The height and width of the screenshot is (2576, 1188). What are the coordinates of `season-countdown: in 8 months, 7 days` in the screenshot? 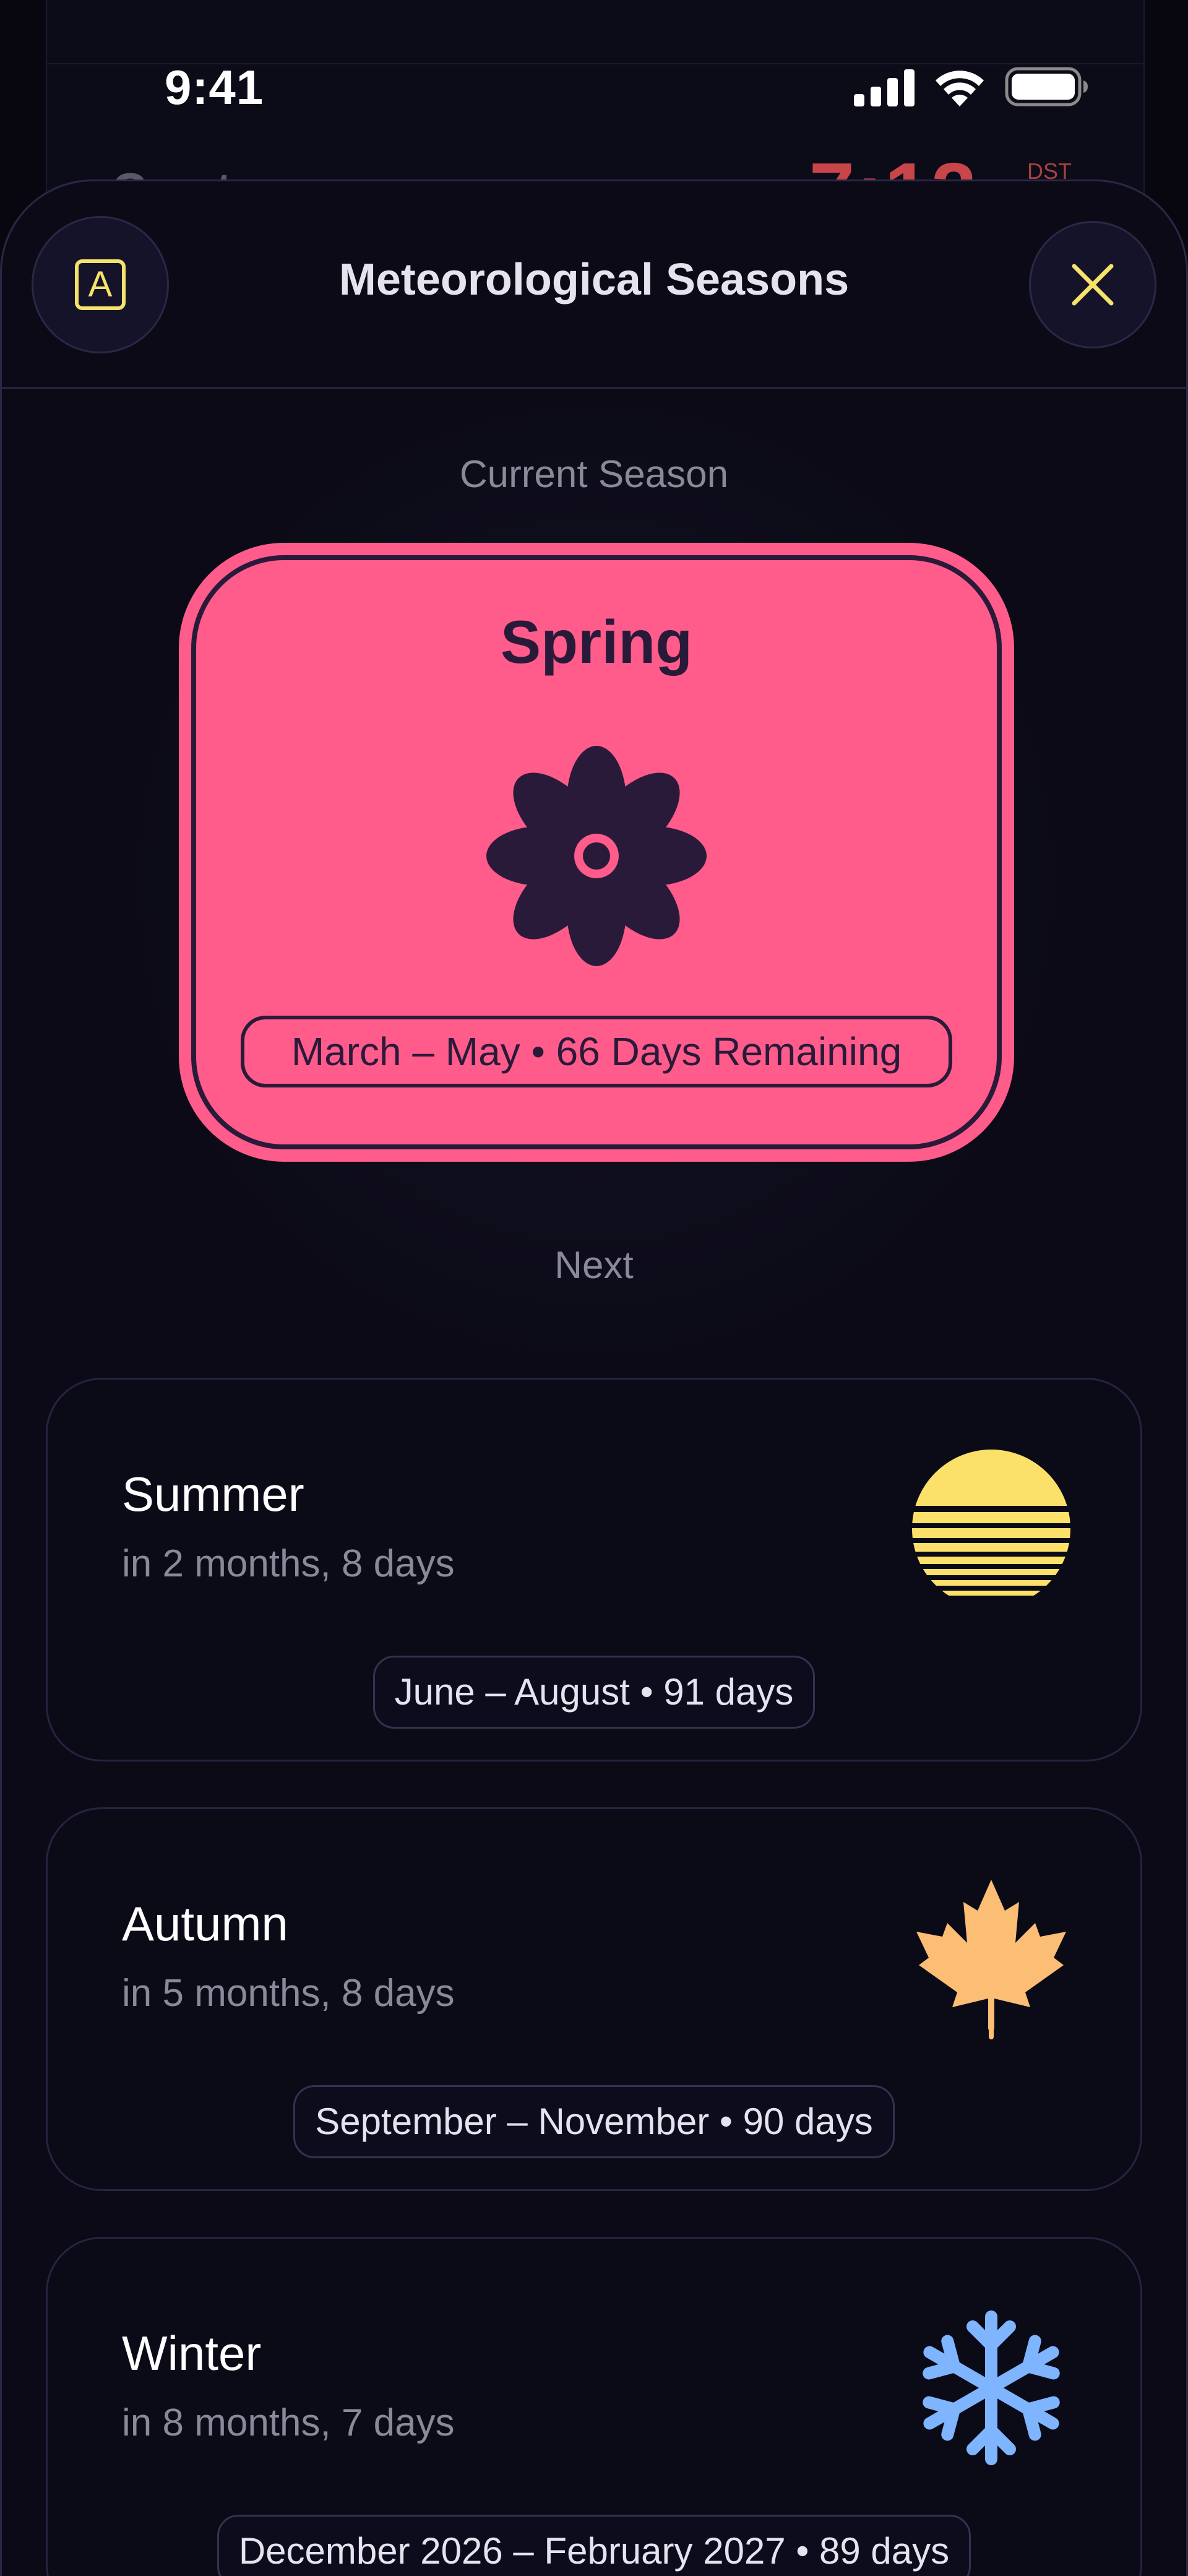 It's located at (288, 2422).